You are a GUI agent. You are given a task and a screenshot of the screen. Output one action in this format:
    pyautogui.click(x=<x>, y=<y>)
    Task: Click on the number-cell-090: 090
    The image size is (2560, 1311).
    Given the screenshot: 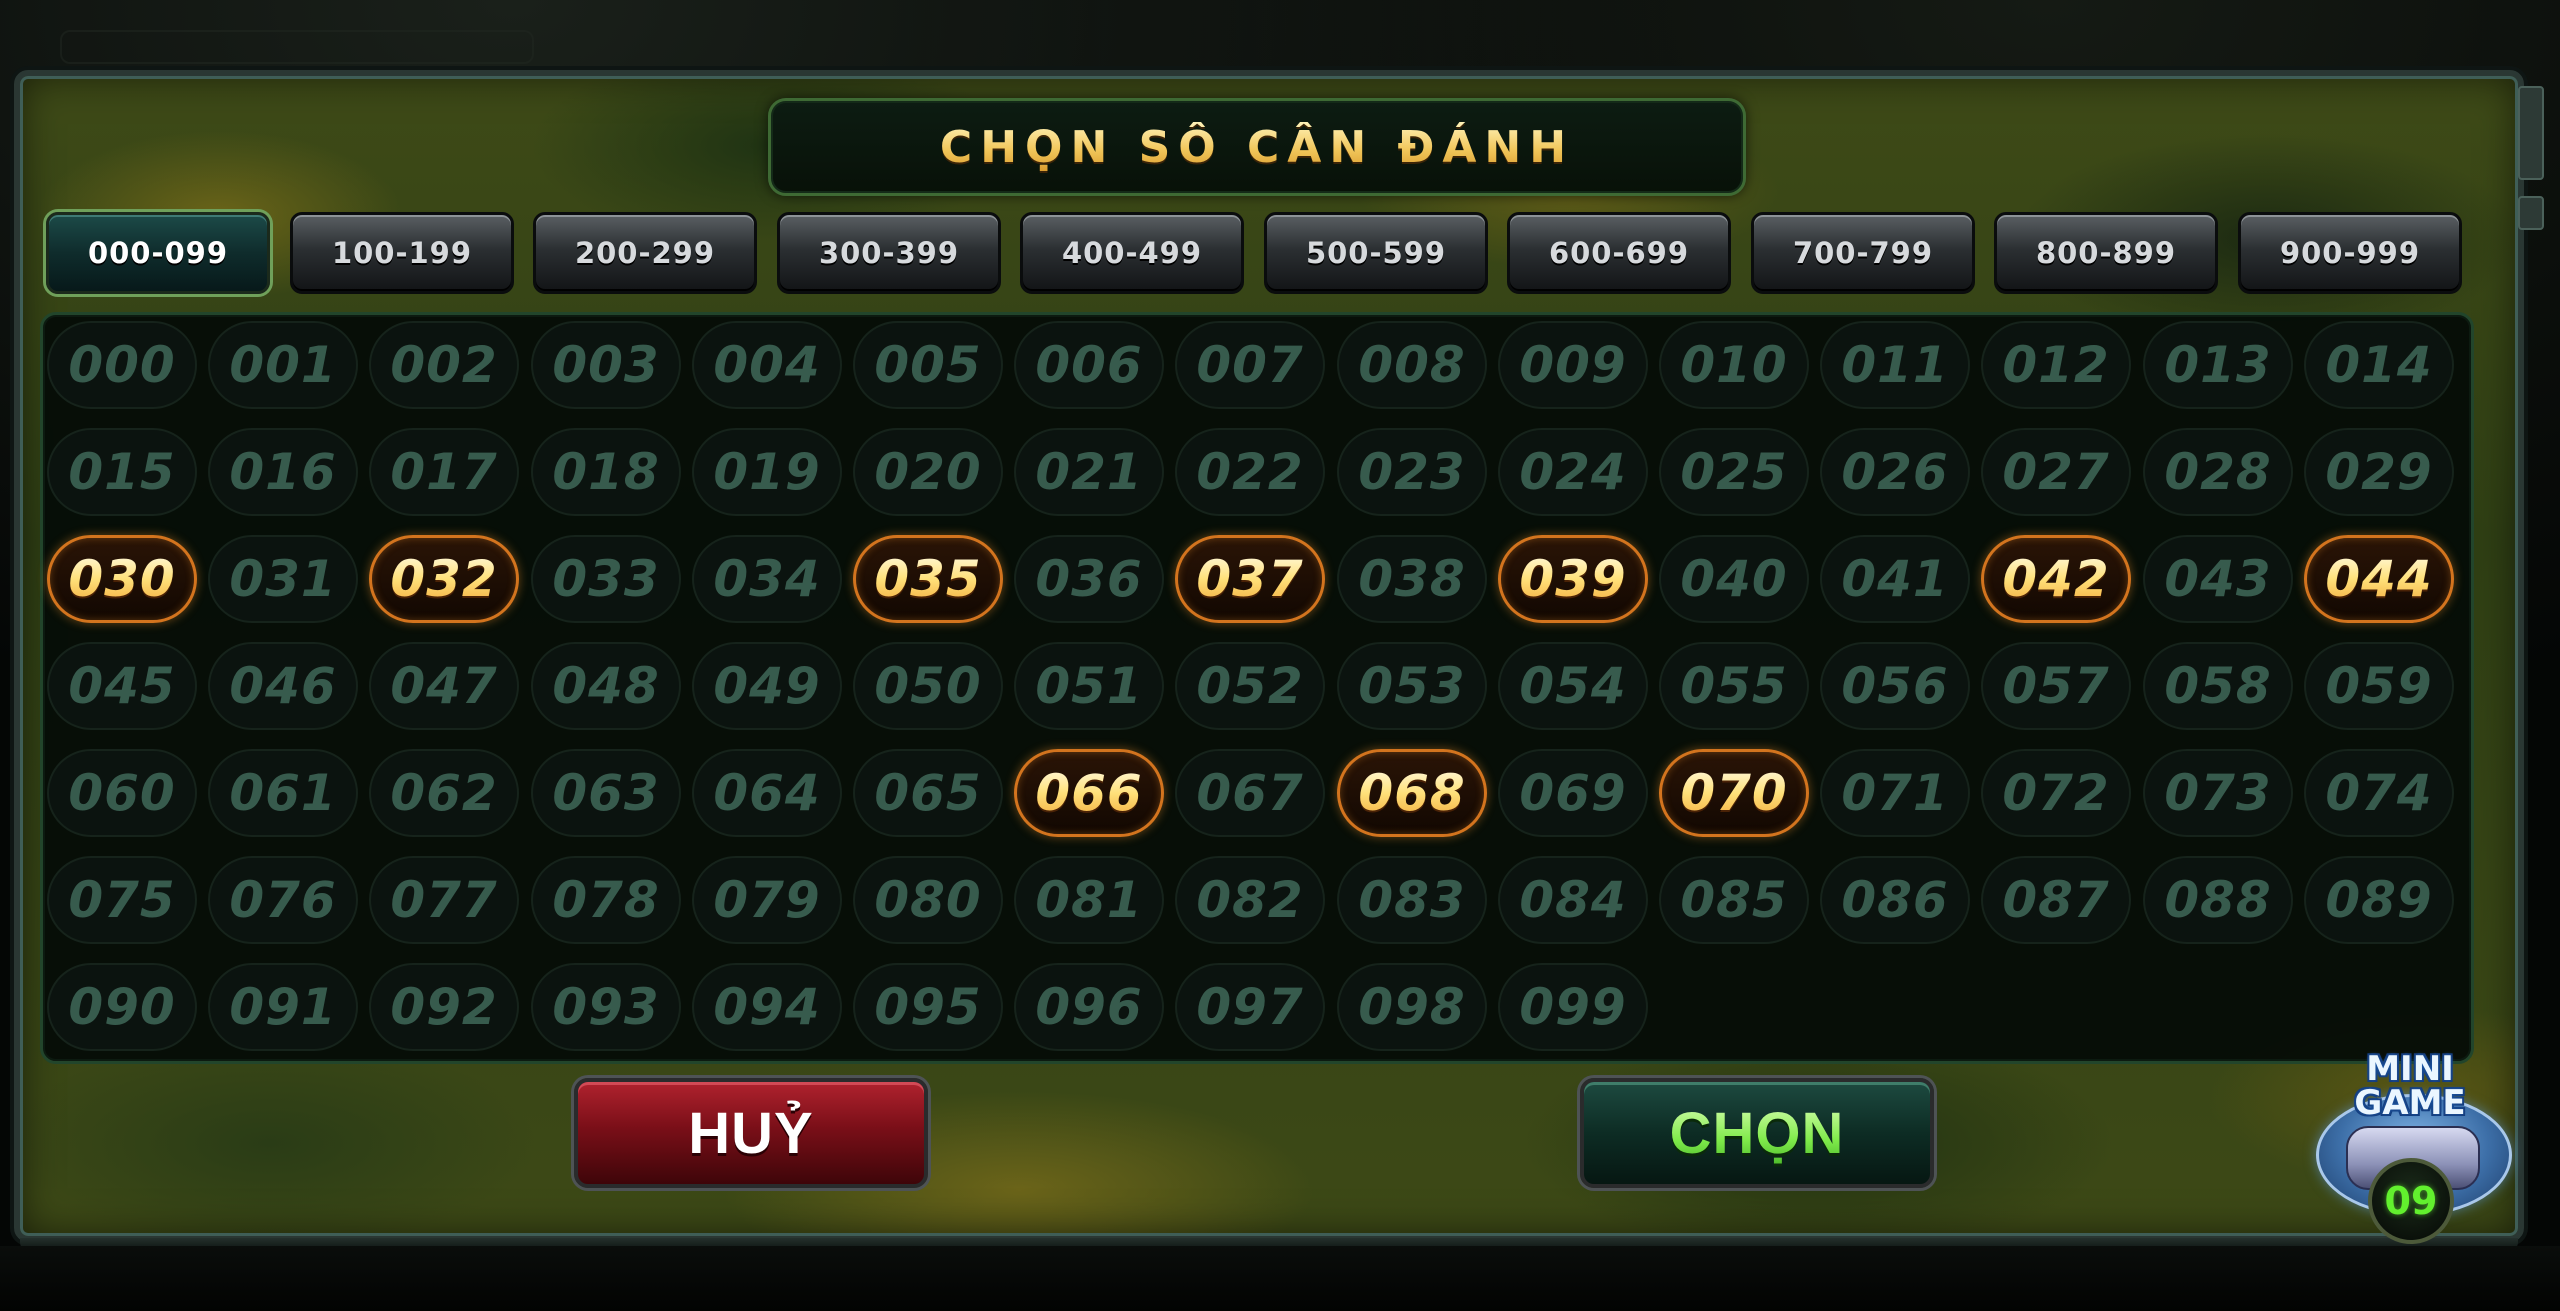 What is the action you would take?
    pyautogui.click(x=122, y=1007)
    